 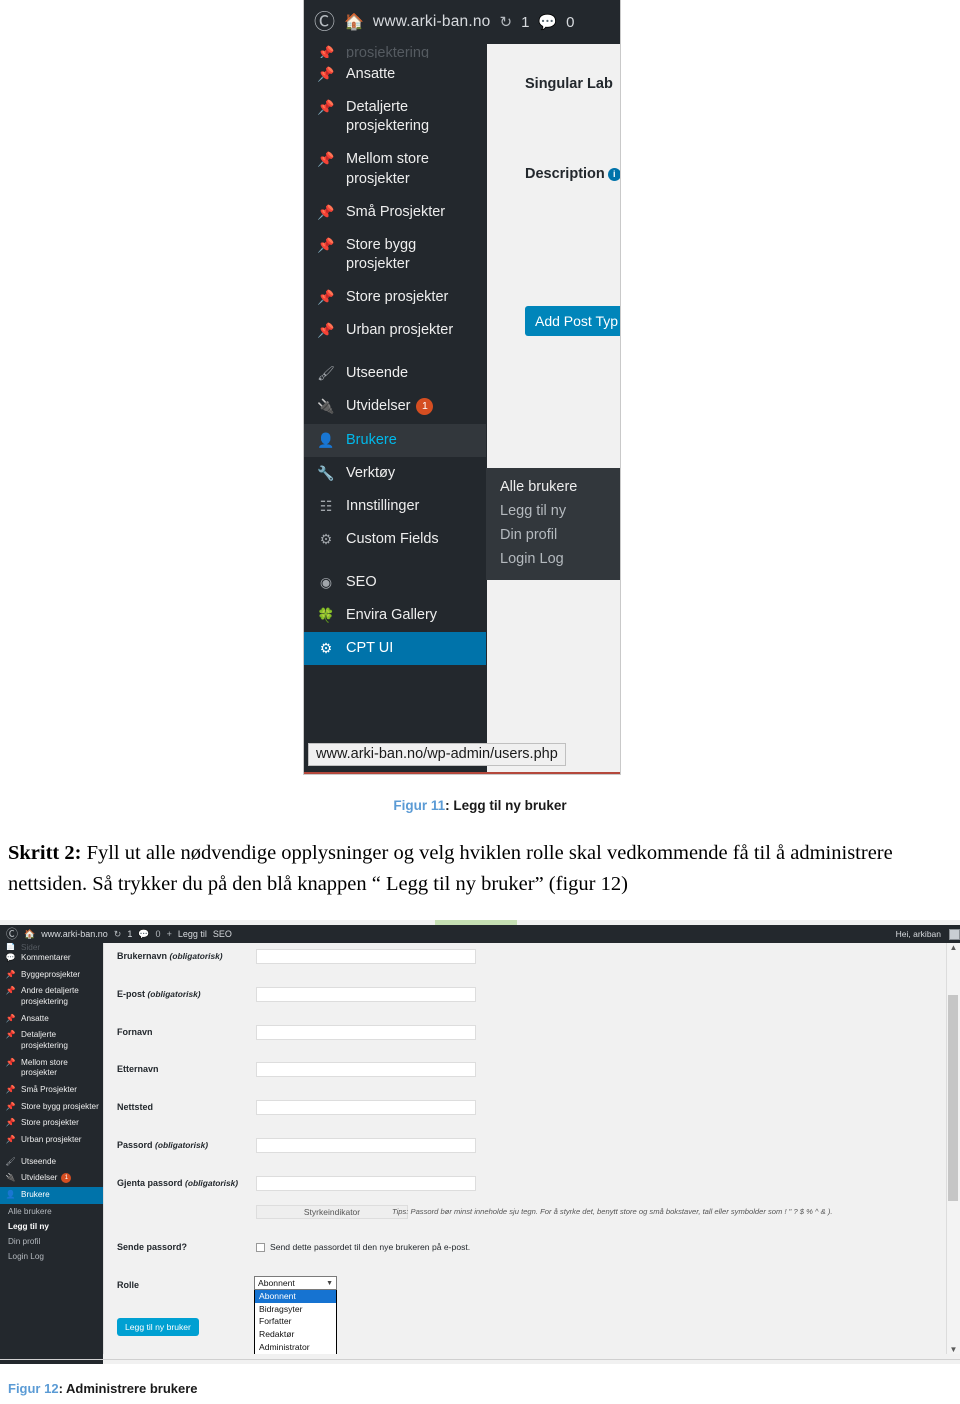 What do you see at coordinates (613, 174) in the screenshot?
I see `info-icon: i` at bounding box center [613, 174].